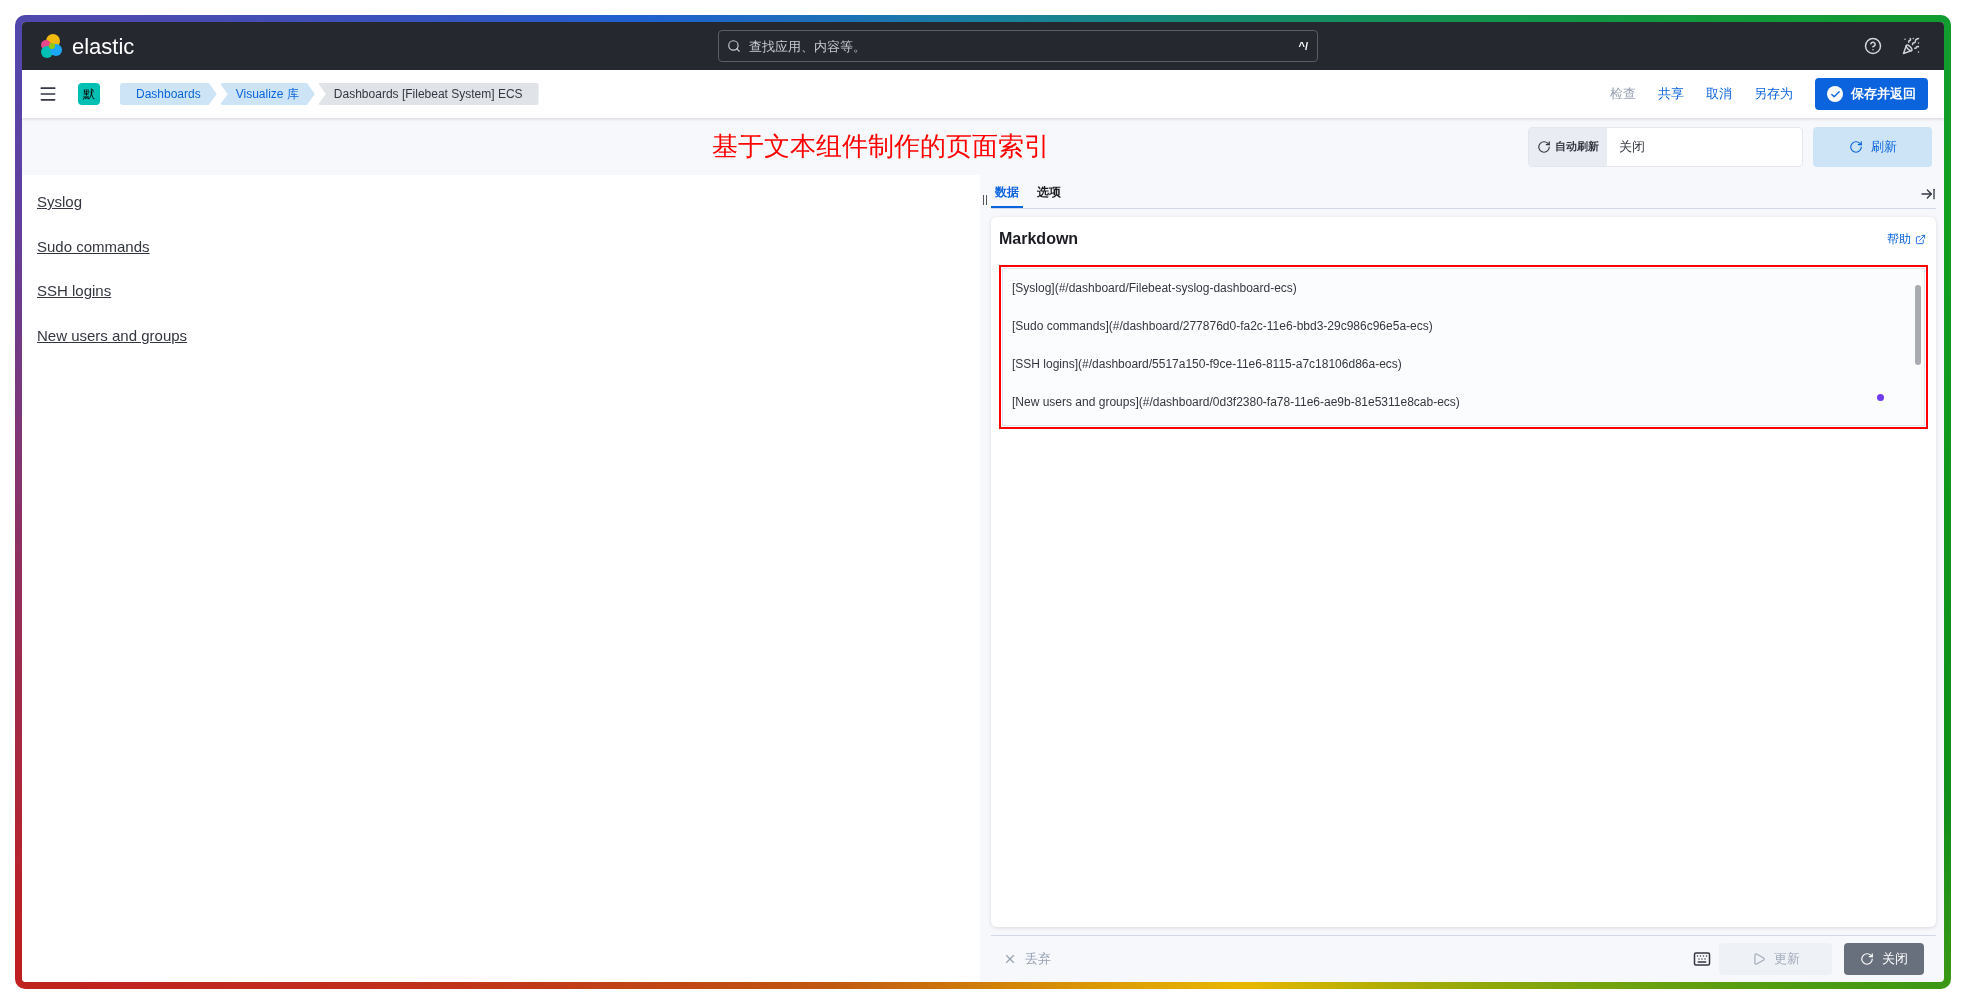 This screenshot has height=1004, width=1966. I want to click on markdown-line: [SSH logins](#/dashboard/5517a150-f9ce-11e6-8115-a7c18106d86a-ecs), so click(1207, 364).